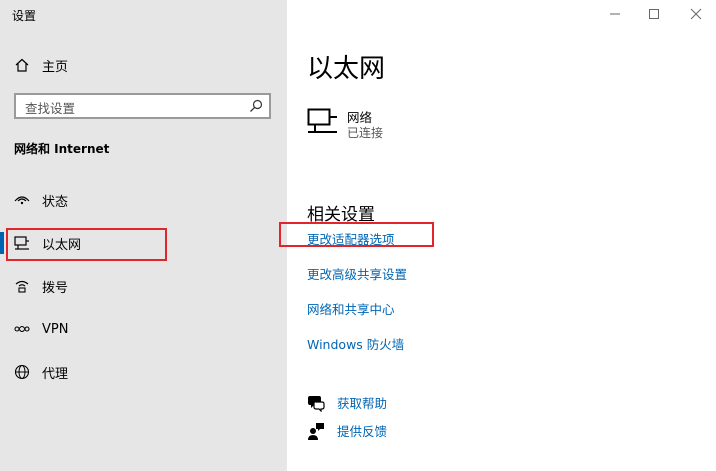 Image resolution: width=716 pixels, height=471 pixels. I want to click on network-monitor-icon, so click(322, 120).